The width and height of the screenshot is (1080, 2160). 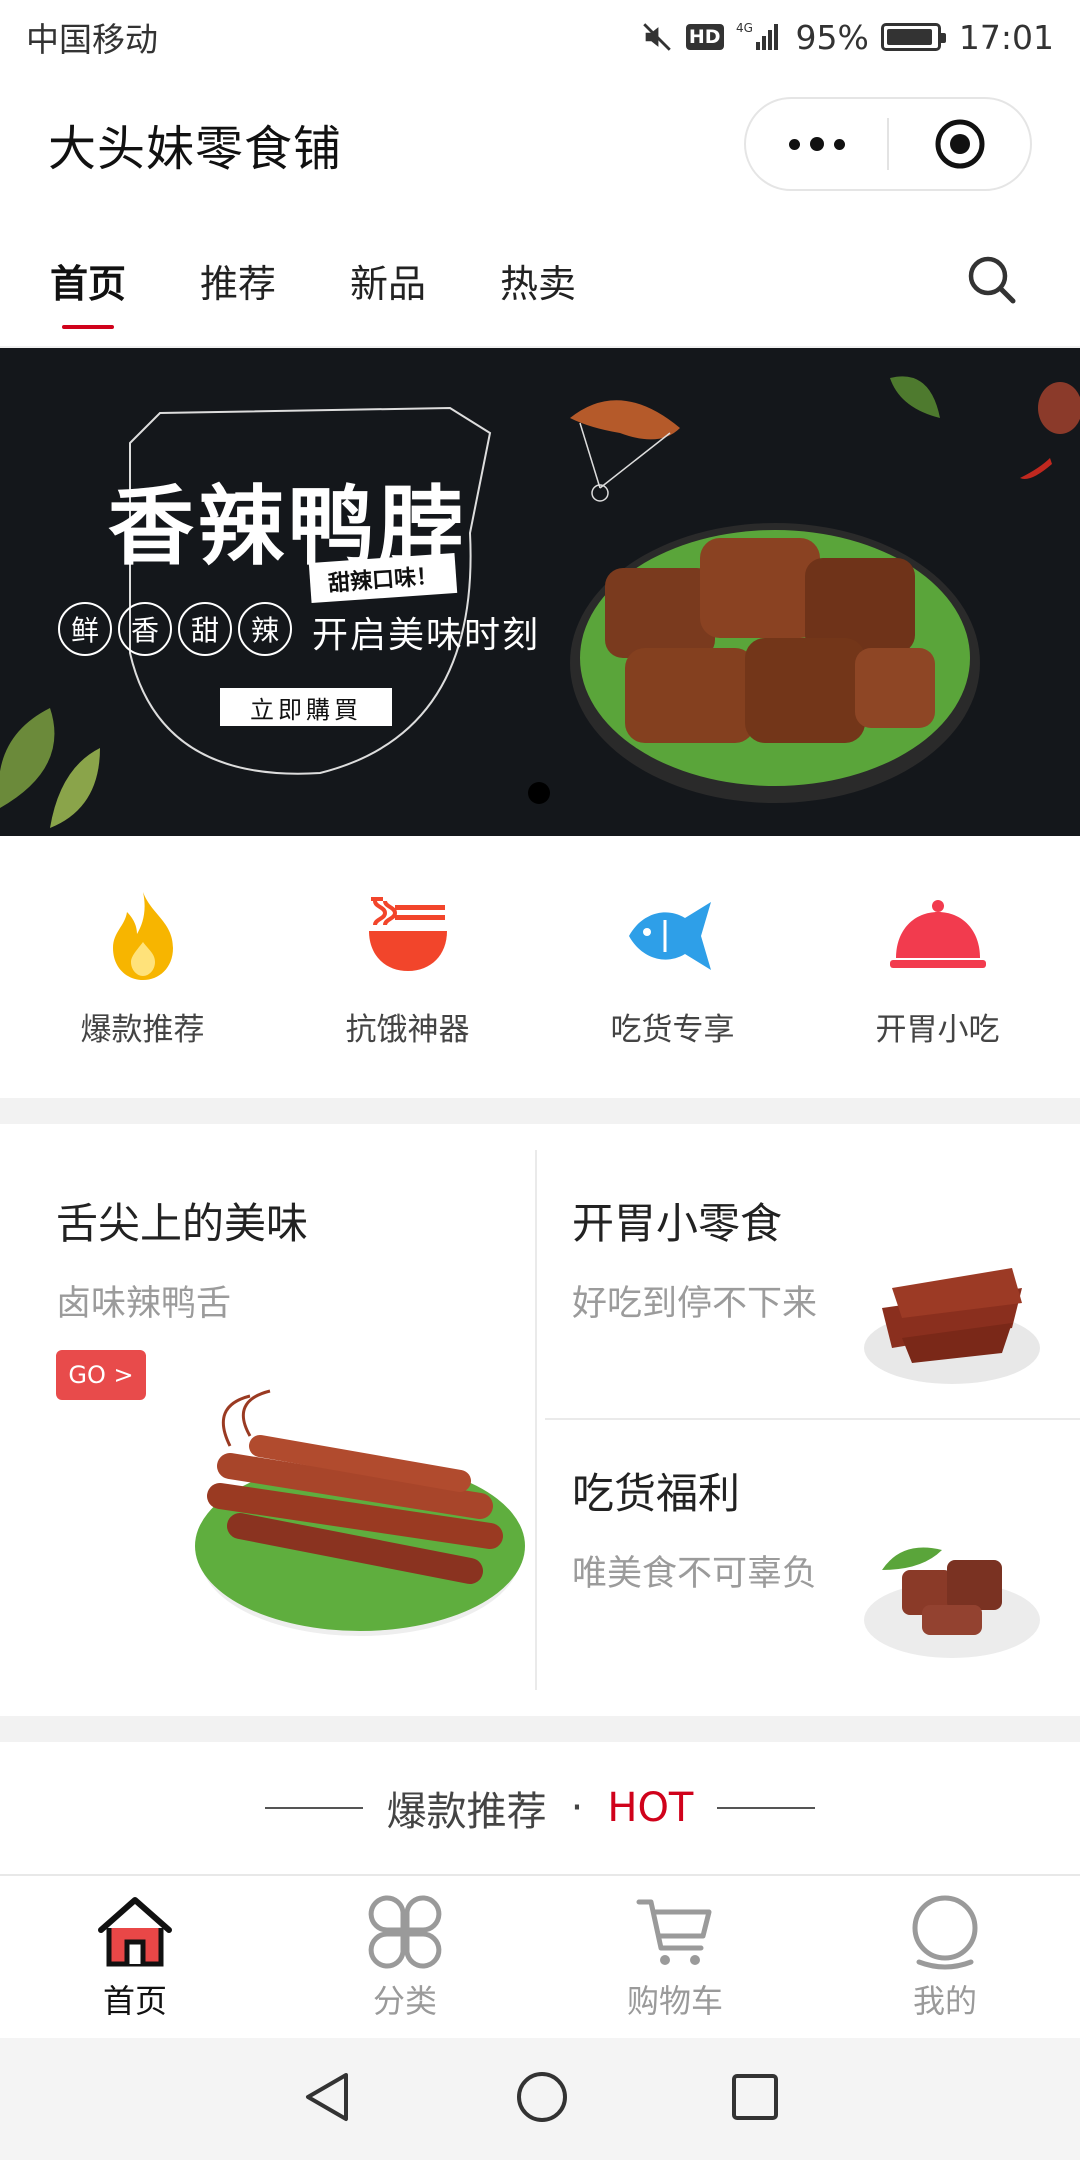 I want to click on system-back-button, so click(x=327, y=2099).